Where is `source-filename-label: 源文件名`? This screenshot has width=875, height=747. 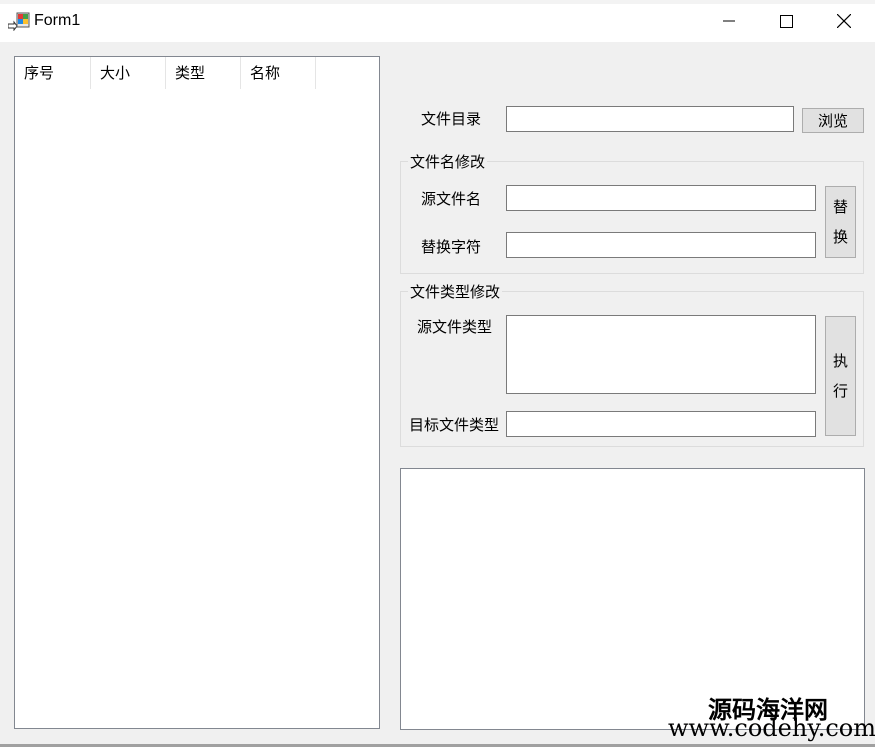 source-filename-label: 源文件名 is located at coordinates (451, 199).